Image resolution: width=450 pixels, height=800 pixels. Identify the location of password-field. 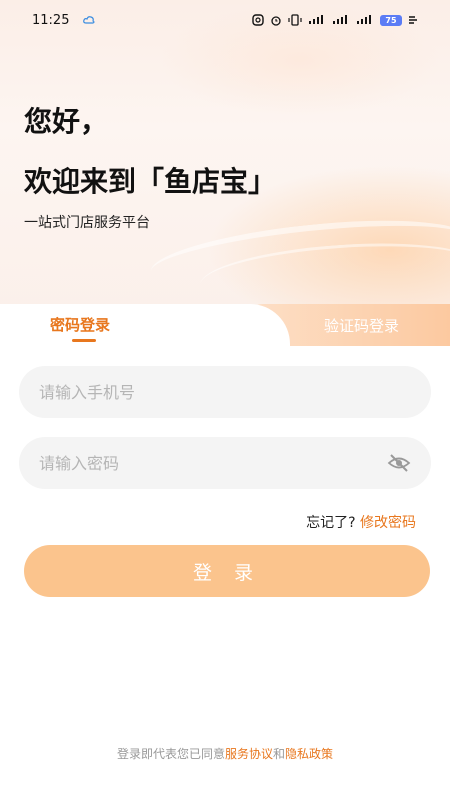
(225, 463).